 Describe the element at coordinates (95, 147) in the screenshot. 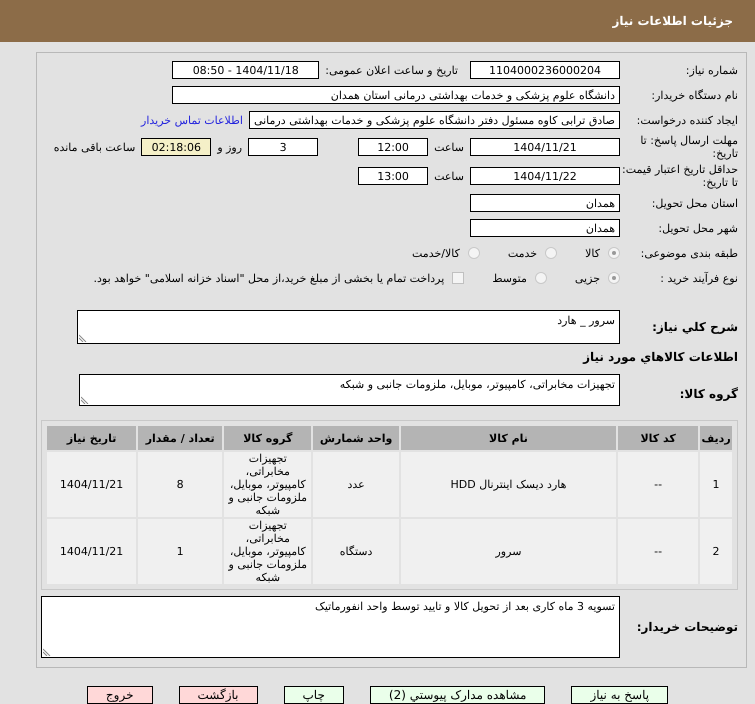

I see `field-label: ساعت باقی مانده` at that location.